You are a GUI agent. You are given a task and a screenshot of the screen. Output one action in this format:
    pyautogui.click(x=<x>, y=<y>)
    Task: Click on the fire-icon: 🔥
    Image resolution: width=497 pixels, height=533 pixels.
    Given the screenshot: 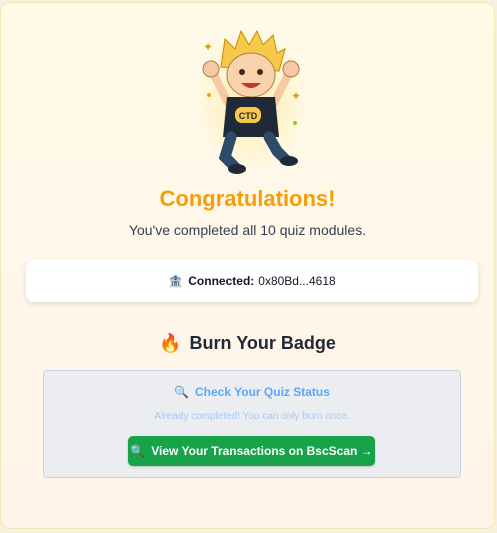 What is the action you would take?
    pyautogui.click(x=170, y=343)
    